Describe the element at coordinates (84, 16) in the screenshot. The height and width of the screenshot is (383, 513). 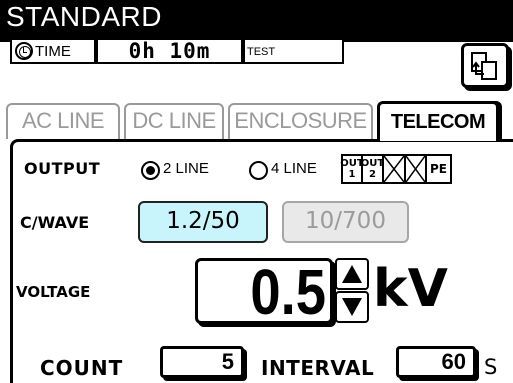
I see `page-title: STANDARD` at that location.